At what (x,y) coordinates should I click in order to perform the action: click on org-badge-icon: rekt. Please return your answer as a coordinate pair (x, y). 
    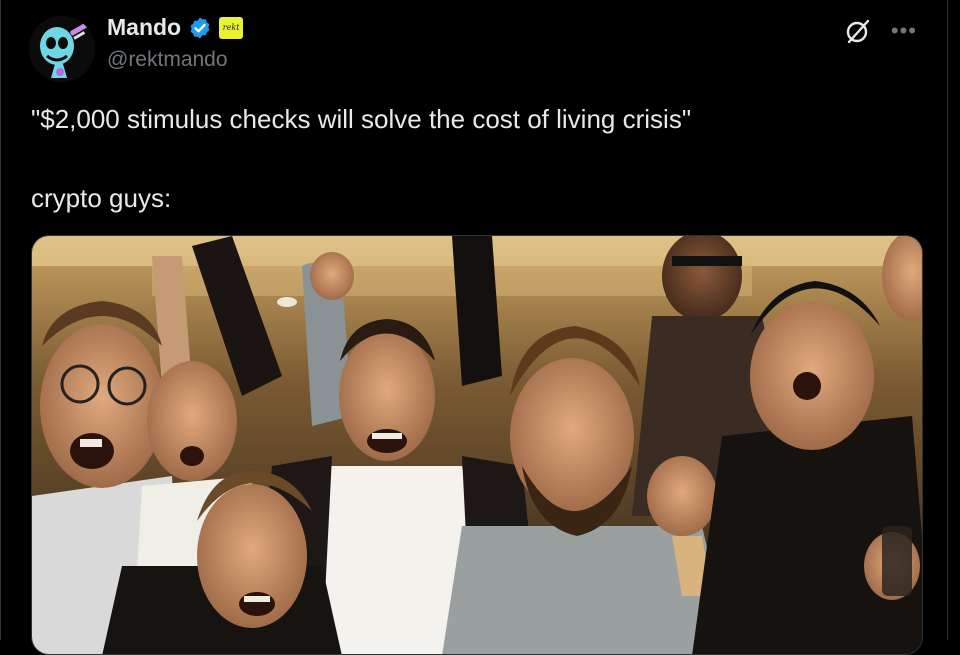
    Looking at the image, I should click on (231, 27).